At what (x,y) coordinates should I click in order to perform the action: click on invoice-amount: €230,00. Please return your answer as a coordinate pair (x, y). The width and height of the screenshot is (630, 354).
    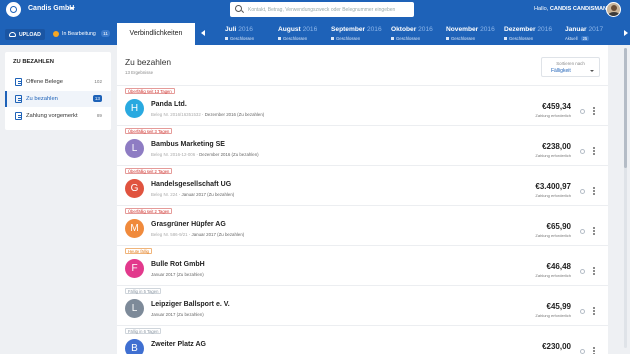
    Looking at the image, I should click on (556, 346).